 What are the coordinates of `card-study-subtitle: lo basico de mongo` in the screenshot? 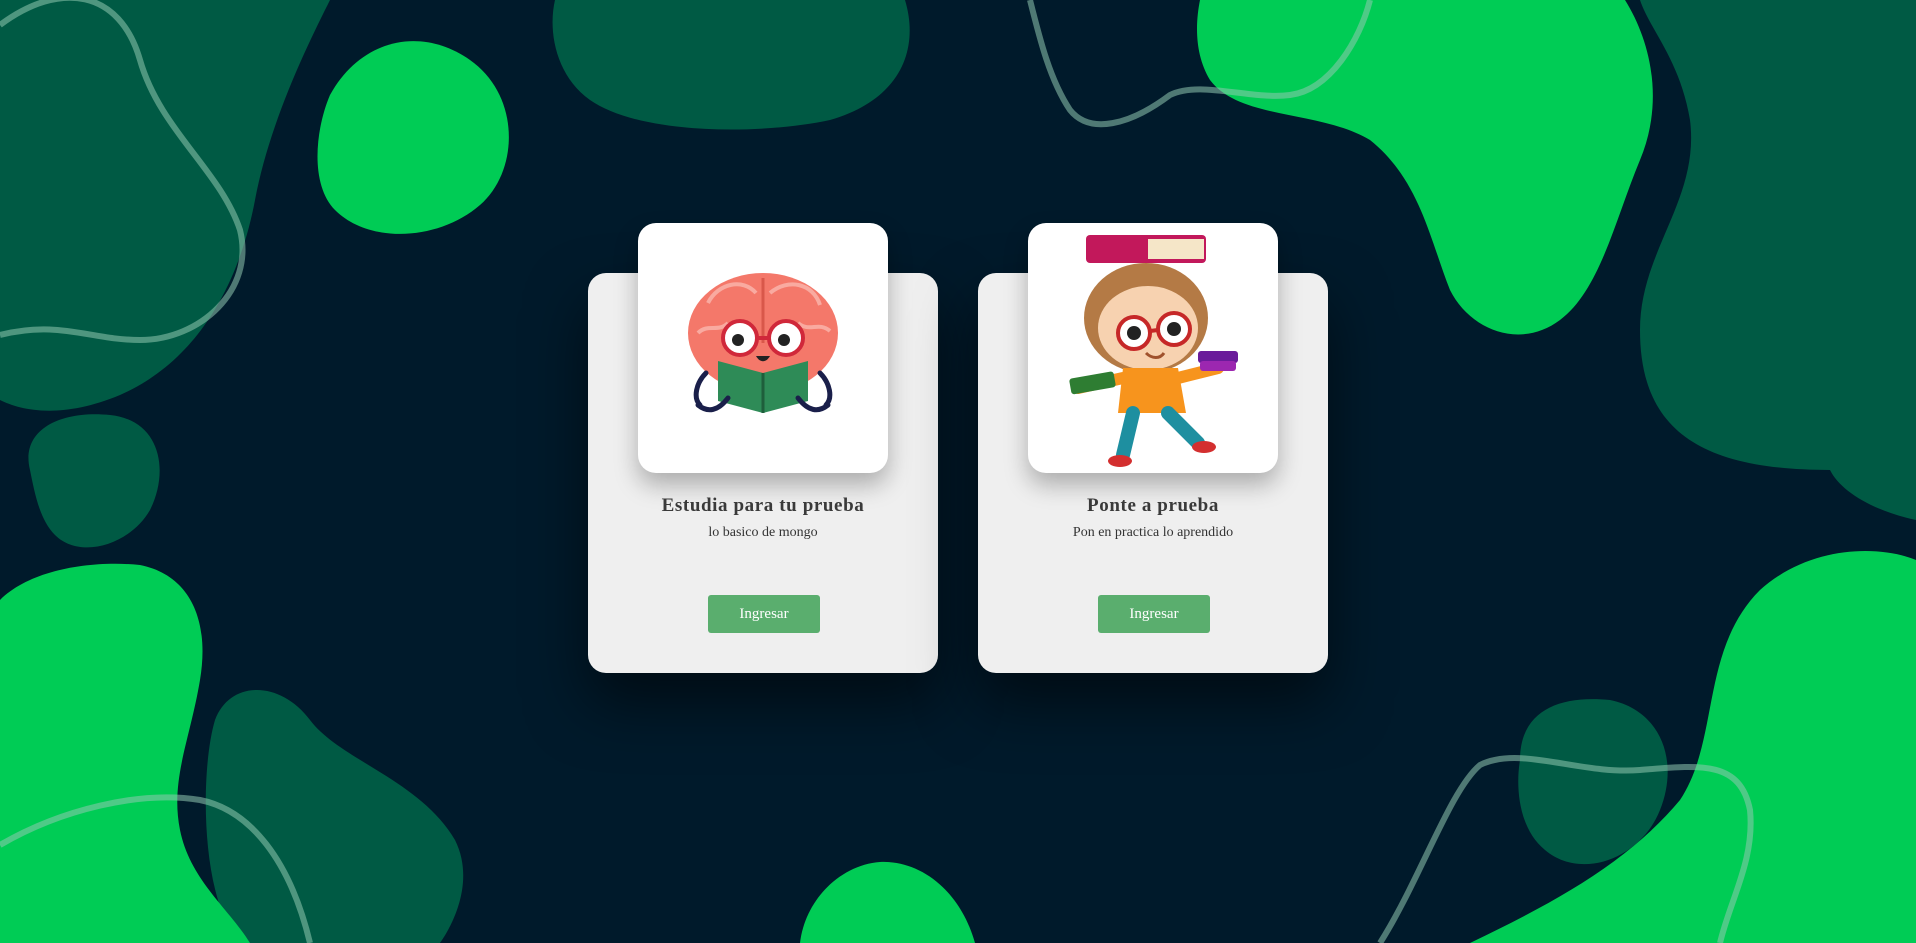 It's located at (763, 532).